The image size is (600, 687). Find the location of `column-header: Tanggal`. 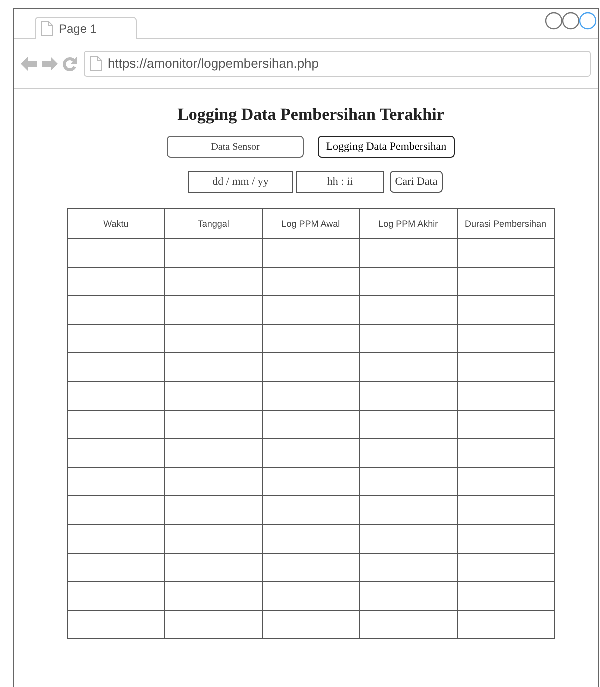

column-header: Tanggal is located at coordinates (213, 223).